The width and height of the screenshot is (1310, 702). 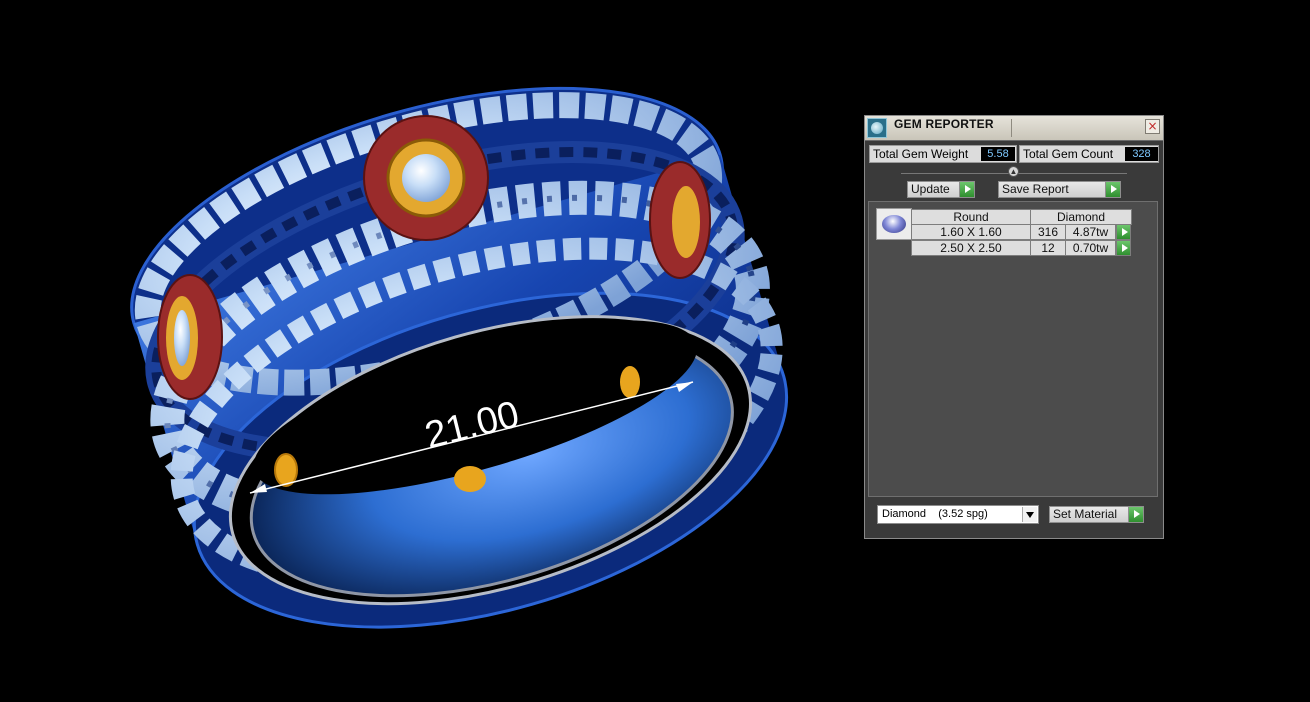 I want to click on total-weight-label: Total Gem Weight, so click(x=921, y=154).